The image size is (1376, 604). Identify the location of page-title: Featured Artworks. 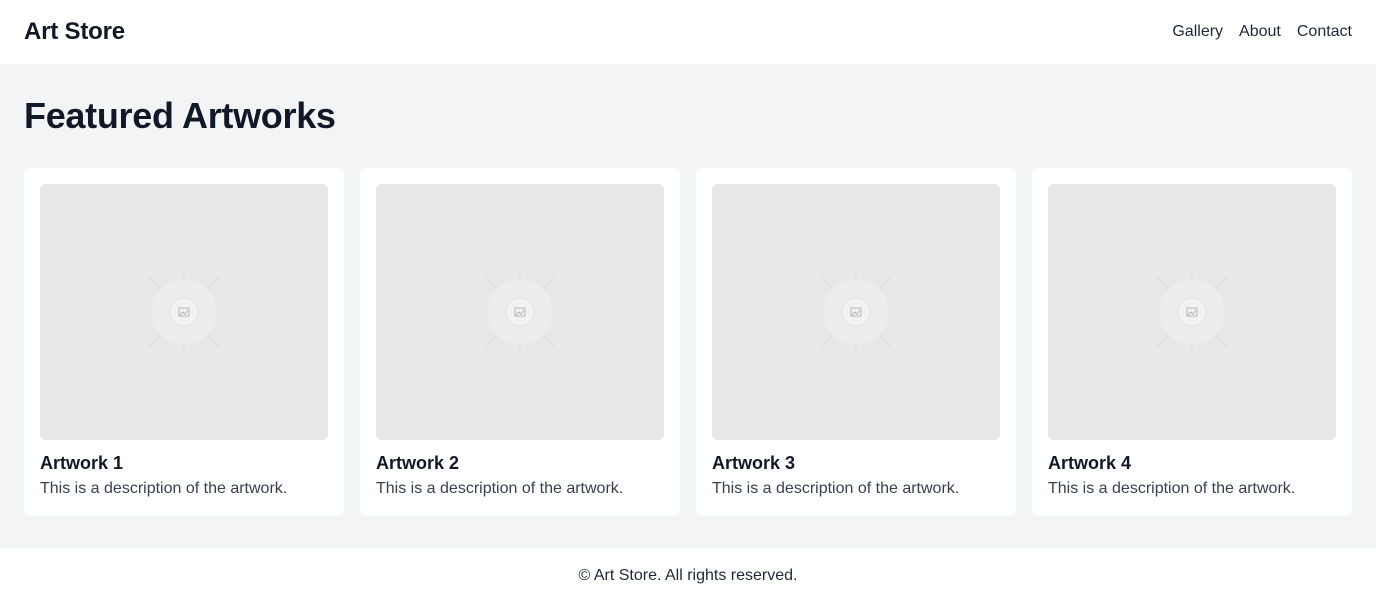
(180, 115).